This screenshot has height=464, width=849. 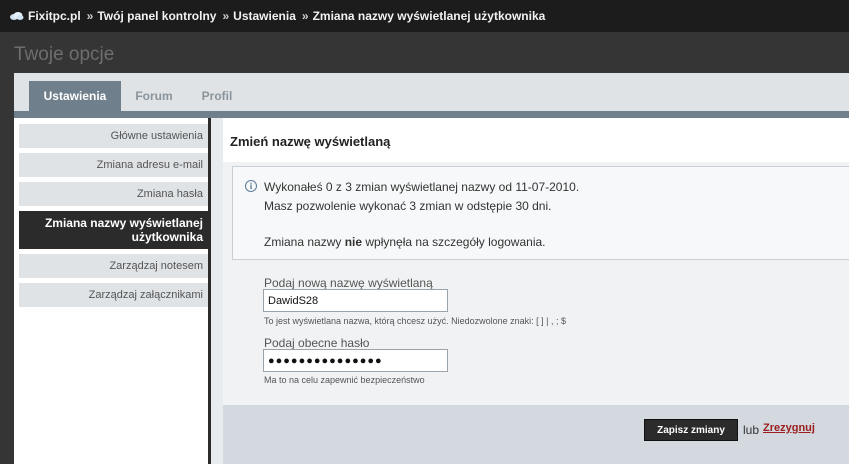 I want to click on notice-line-3-end: wpłynęła na szczegóły logowania., so click(x=454, y=242).